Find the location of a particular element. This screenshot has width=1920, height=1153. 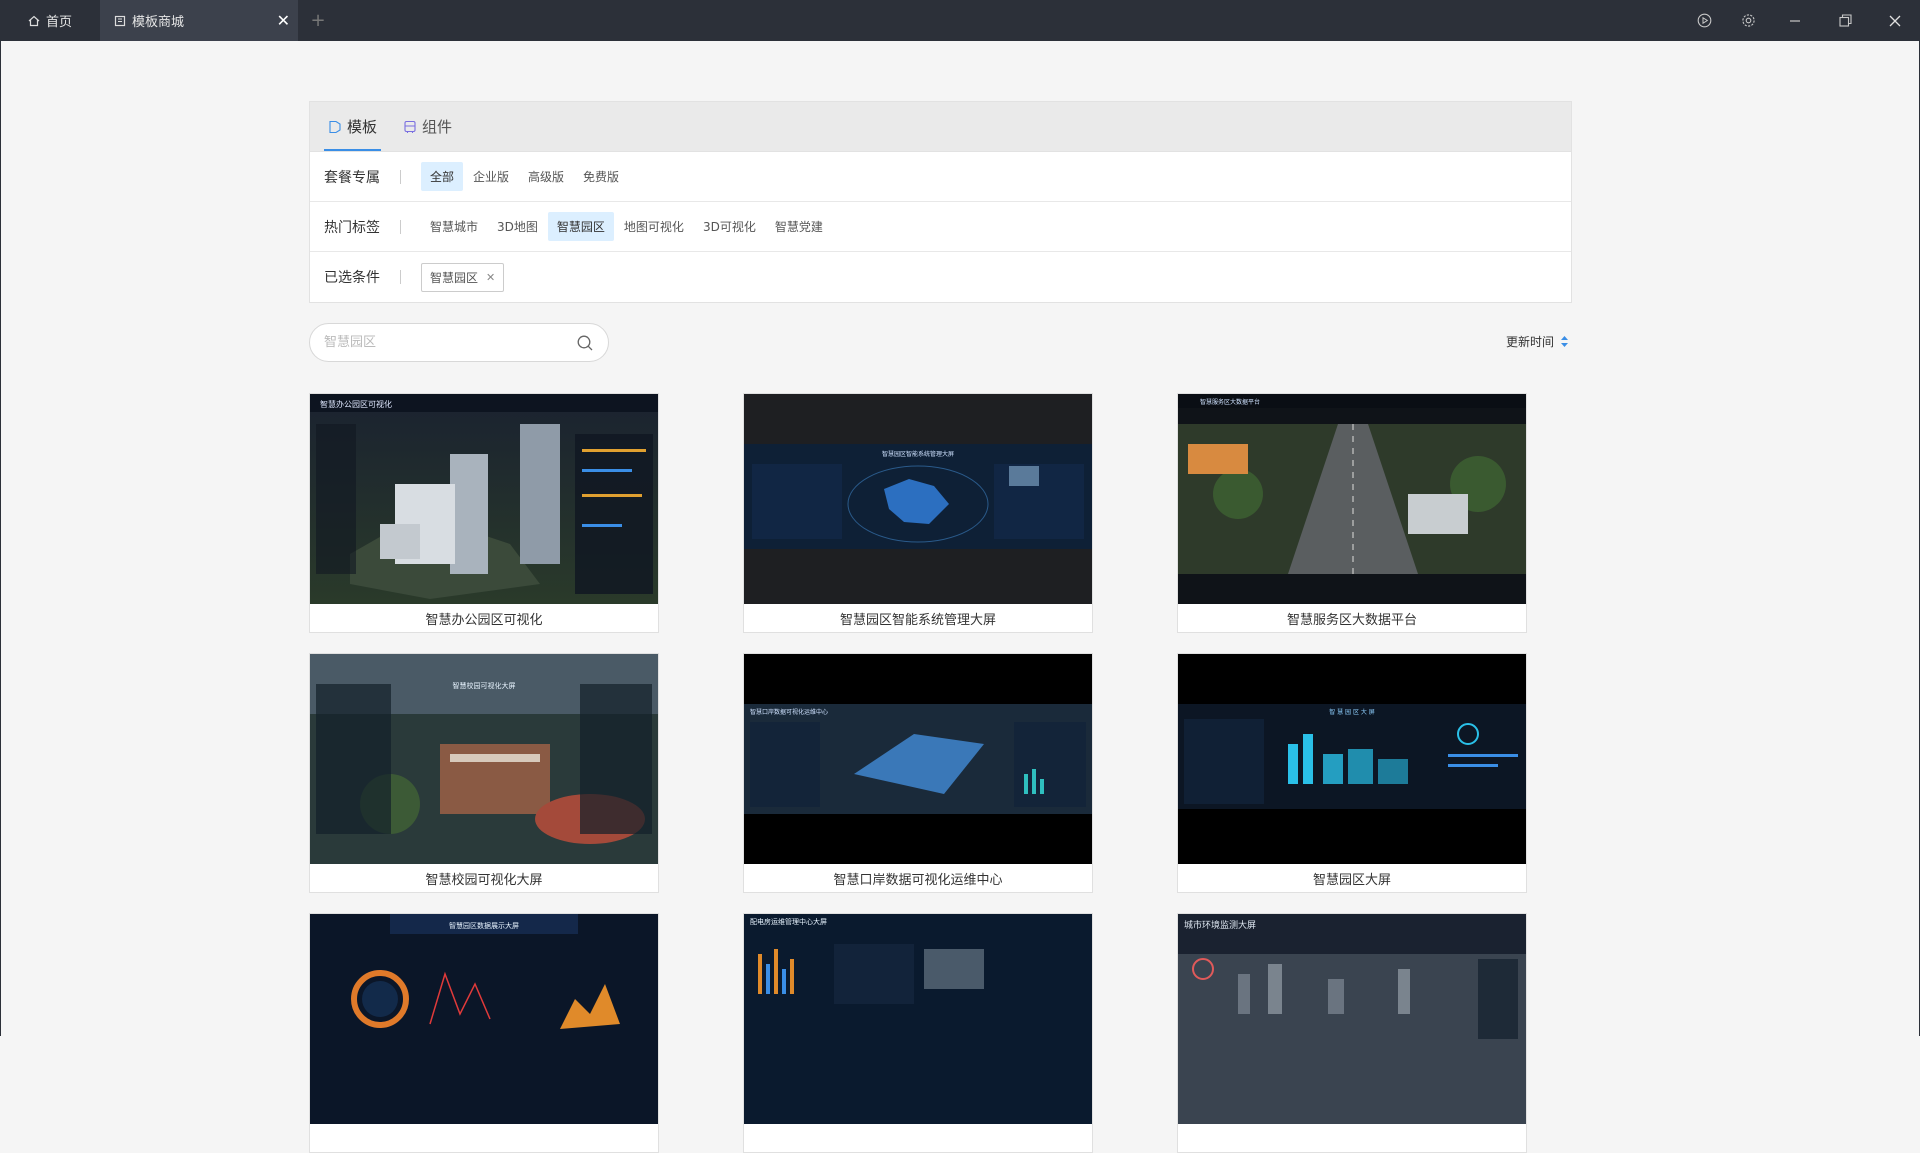

close-icon is located at coordinates (1895, 20).